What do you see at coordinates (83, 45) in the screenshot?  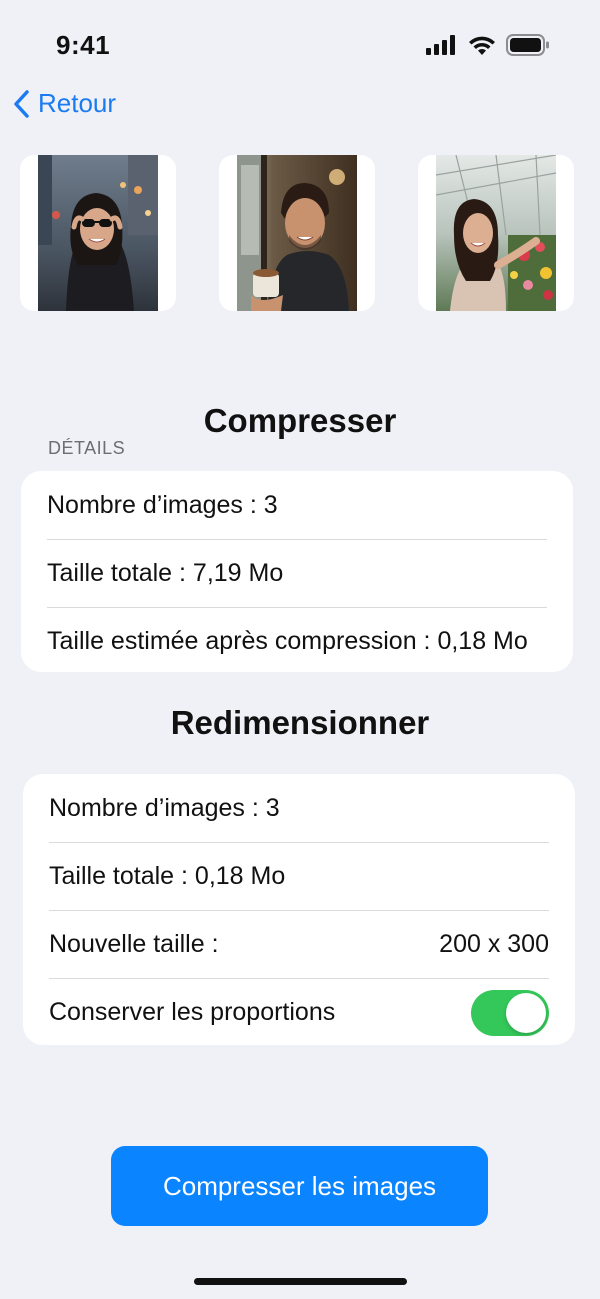 I see `status-time: 9:41` at bounding box center [83, 45].